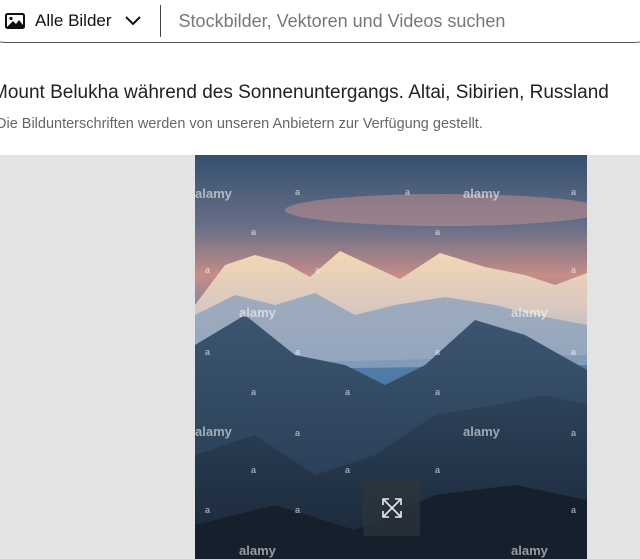 This screenshot has height=559, width=640. I want to click on search-bar: Alle Bilder, so click(320, 21).